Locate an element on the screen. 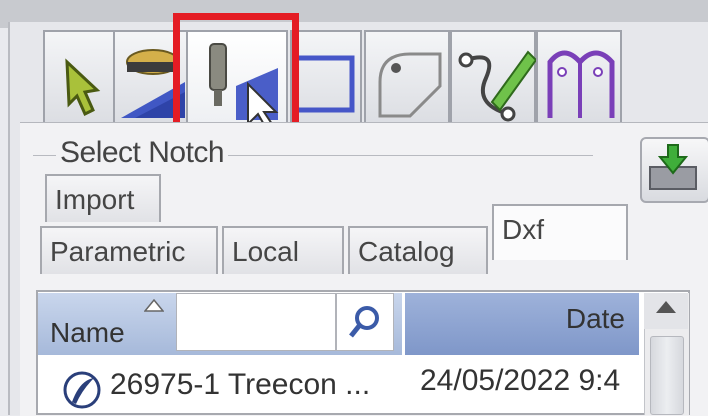 This screenshot has height=416, width=708. tab-local: Local is located at coordinates (283, 250).